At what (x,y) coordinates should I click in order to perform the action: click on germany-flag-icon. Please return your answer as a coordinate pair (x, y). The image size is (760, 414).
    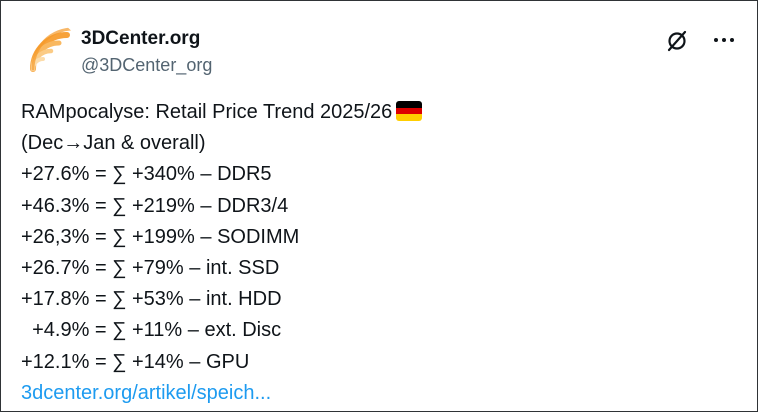
    Looking at the image, I should click on (409, 111).